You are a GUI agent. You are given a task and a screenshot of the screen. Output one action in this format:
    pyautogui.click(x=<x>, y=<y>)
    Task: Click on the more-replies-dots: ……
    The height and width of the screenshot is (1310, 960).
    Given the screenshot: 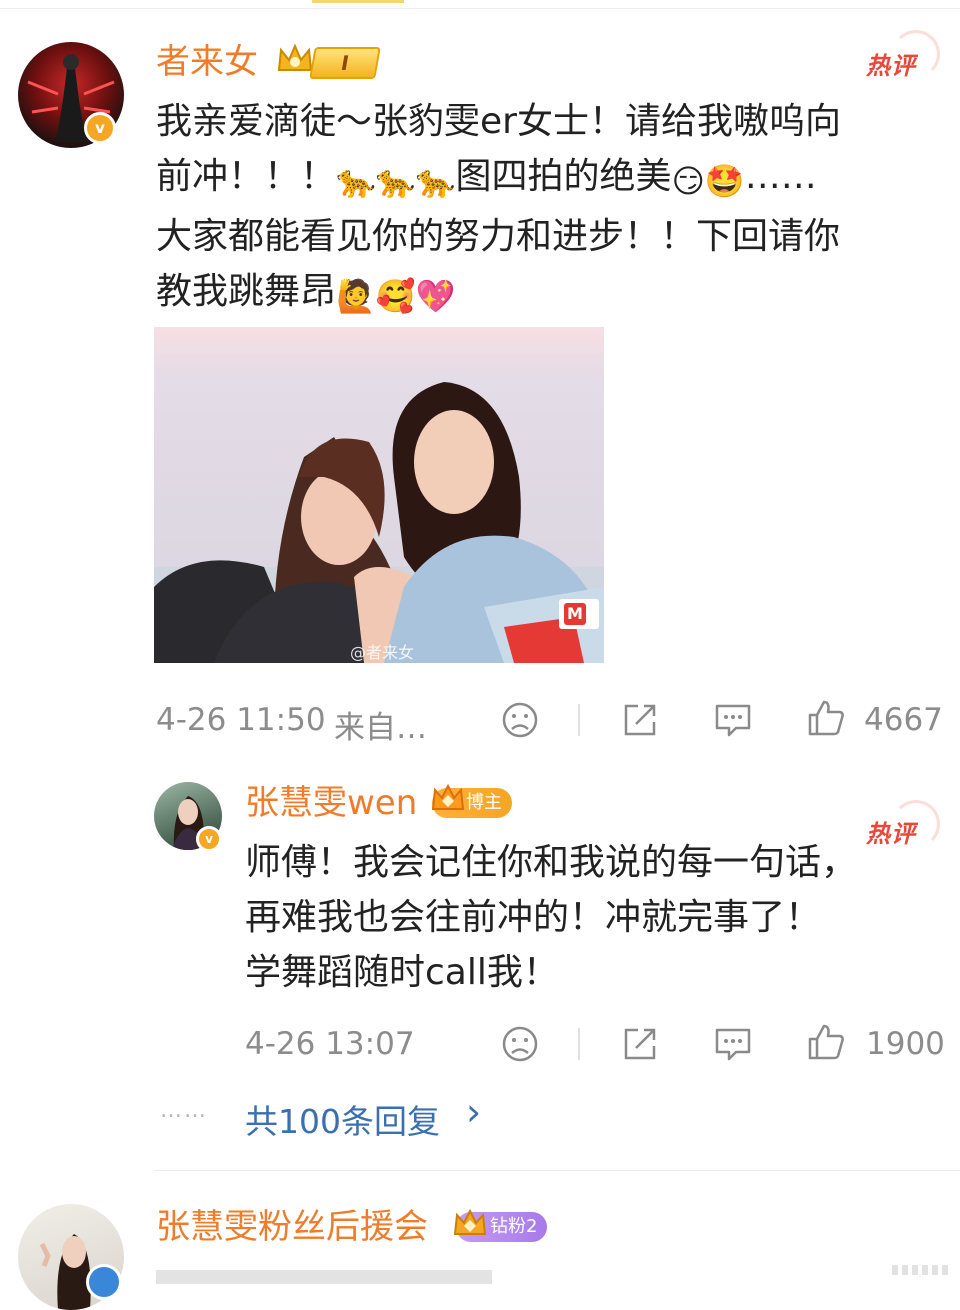 What is the action you would take?
    pyautogui.click(x=184, y=1110)
    